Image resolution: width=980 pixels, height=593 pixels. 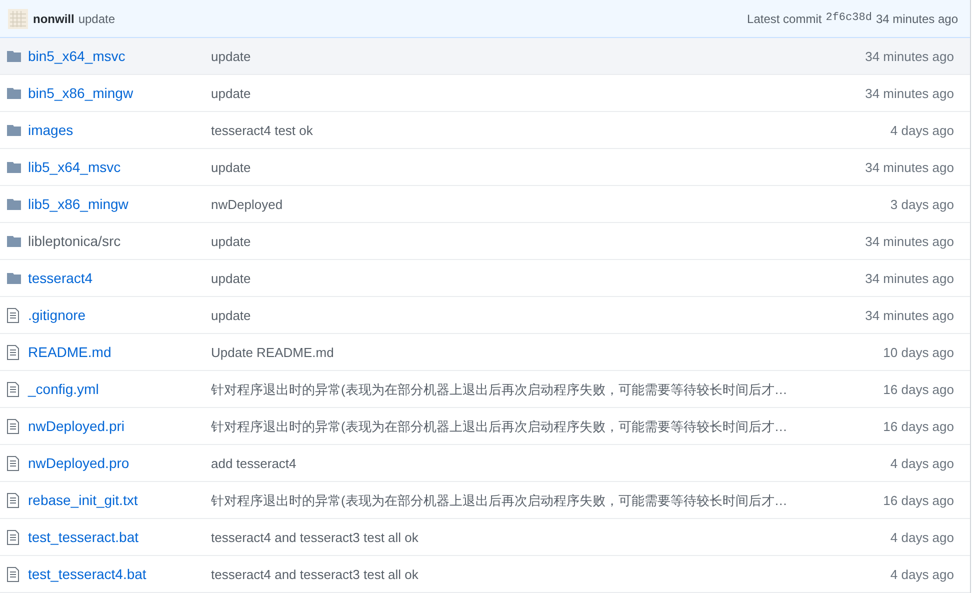 I want to click on commit-message: update, so click(x=97, y=19).